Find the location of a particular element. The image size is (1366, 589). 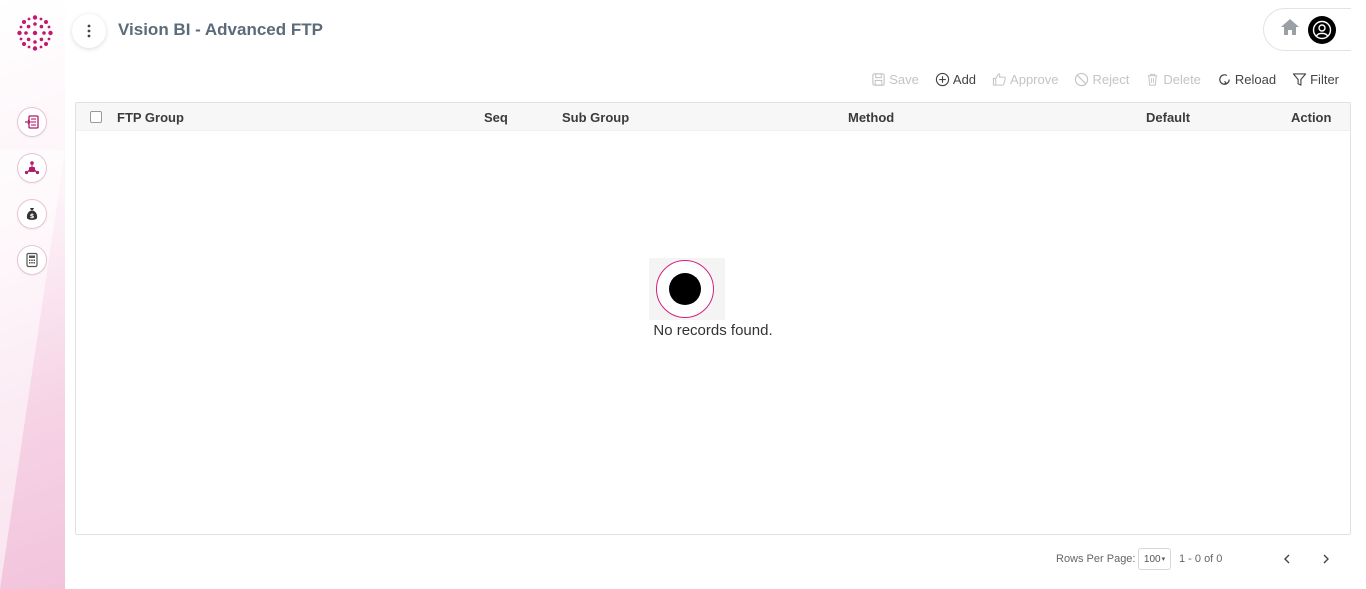

page-title: Vision BI - Advanced FTP is located at coordinates (220, 29).